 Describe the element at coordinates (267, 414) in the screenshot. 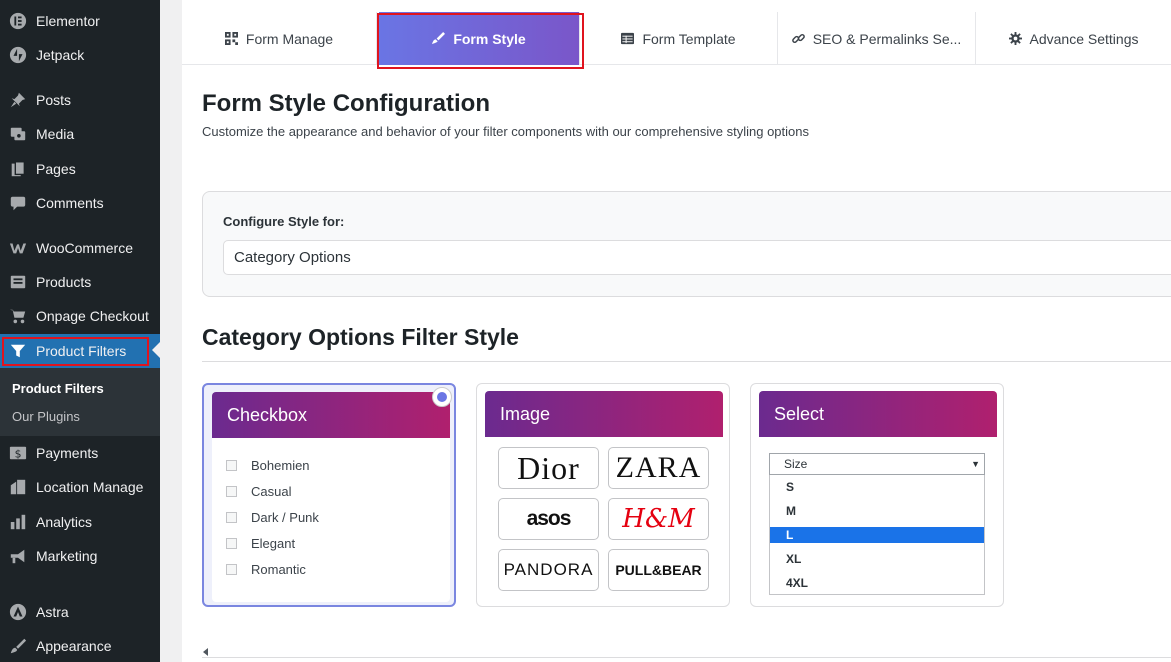

I see `card-title: Checkbox` at that location.